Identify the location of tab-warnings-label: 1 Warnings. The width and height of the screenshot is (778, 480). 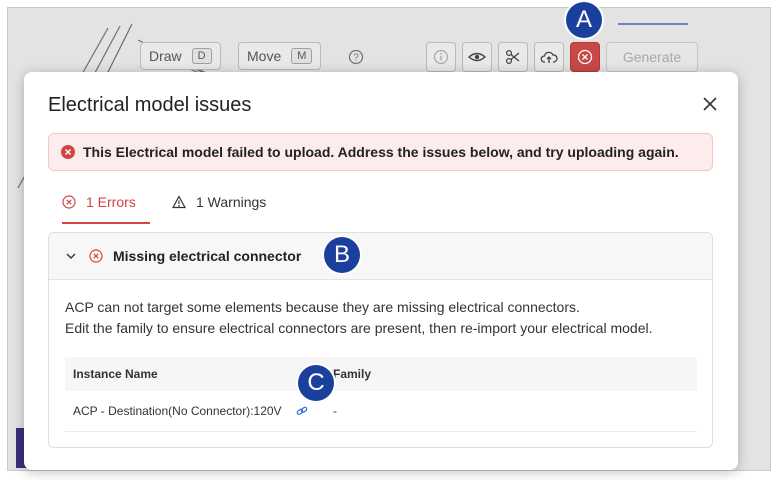
(231, 202).